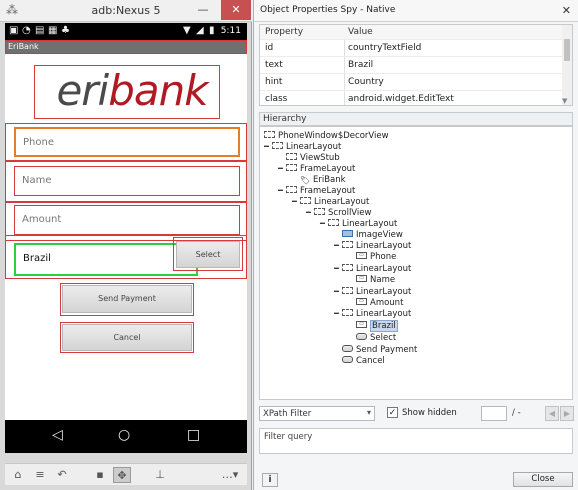 This screenshot has width=578, height=490. What do you see at coordinates (203, 10) in the screenshot?
I see `minimize-button: —` at bounding box center [203, 10].